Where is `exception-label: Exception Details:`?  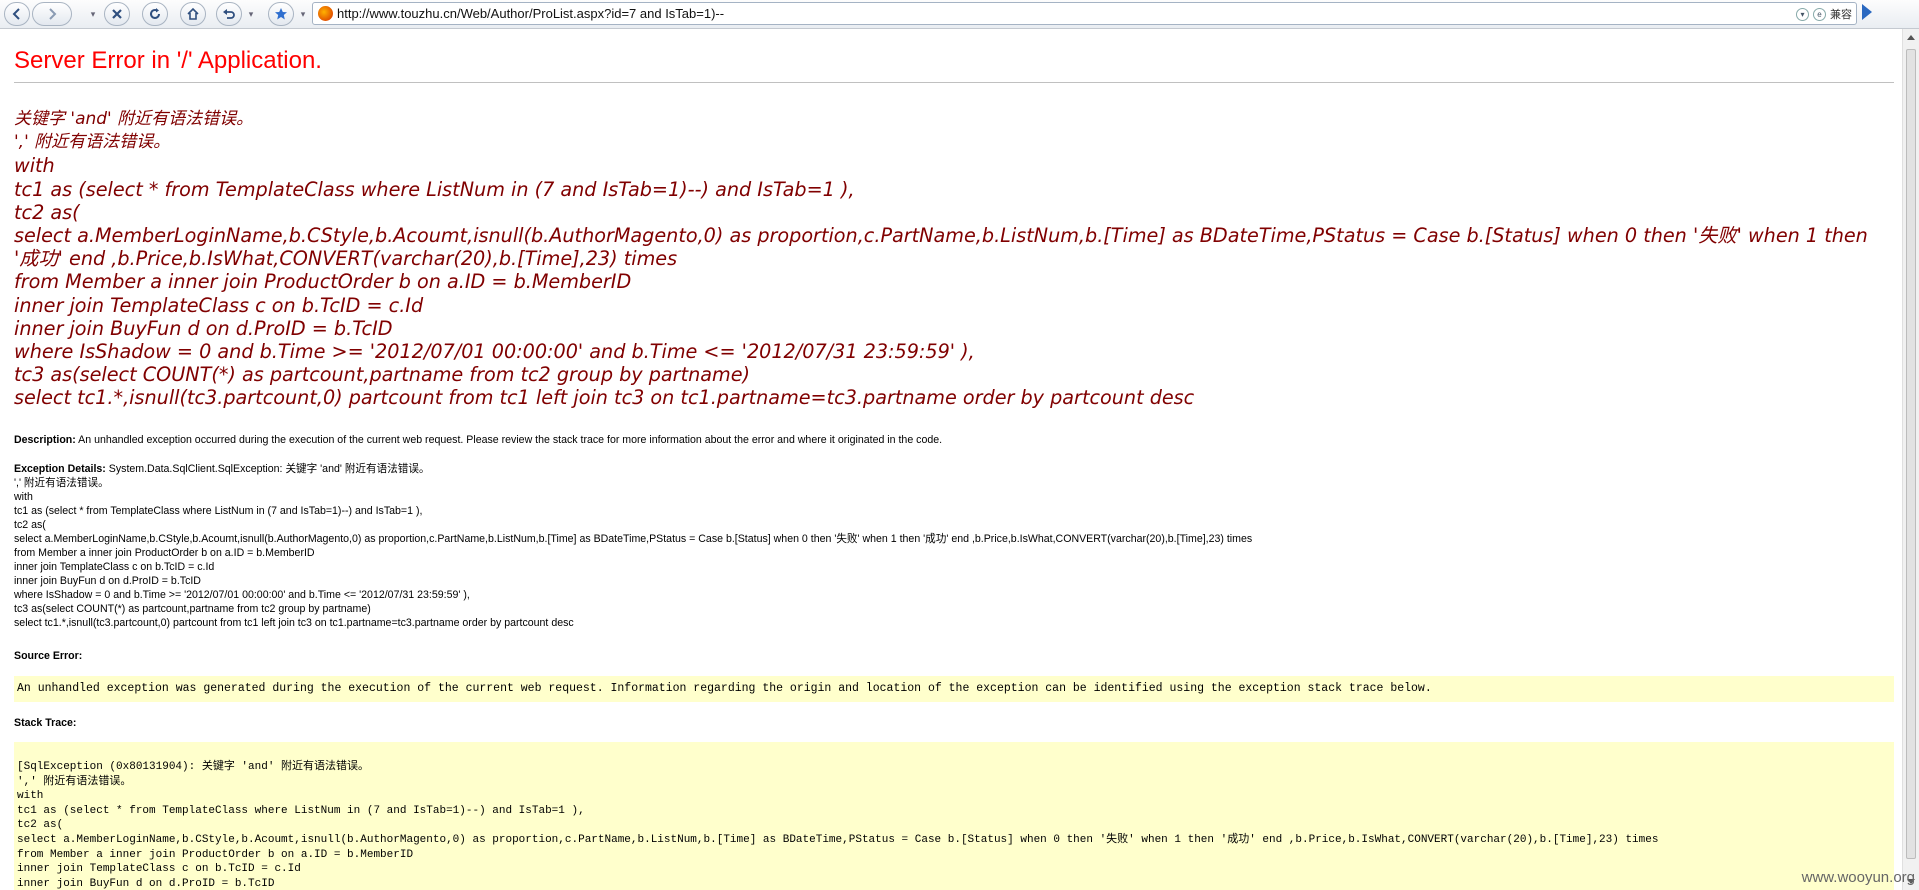 exception-label: Exception Details: is located at coordinates (60, 469).